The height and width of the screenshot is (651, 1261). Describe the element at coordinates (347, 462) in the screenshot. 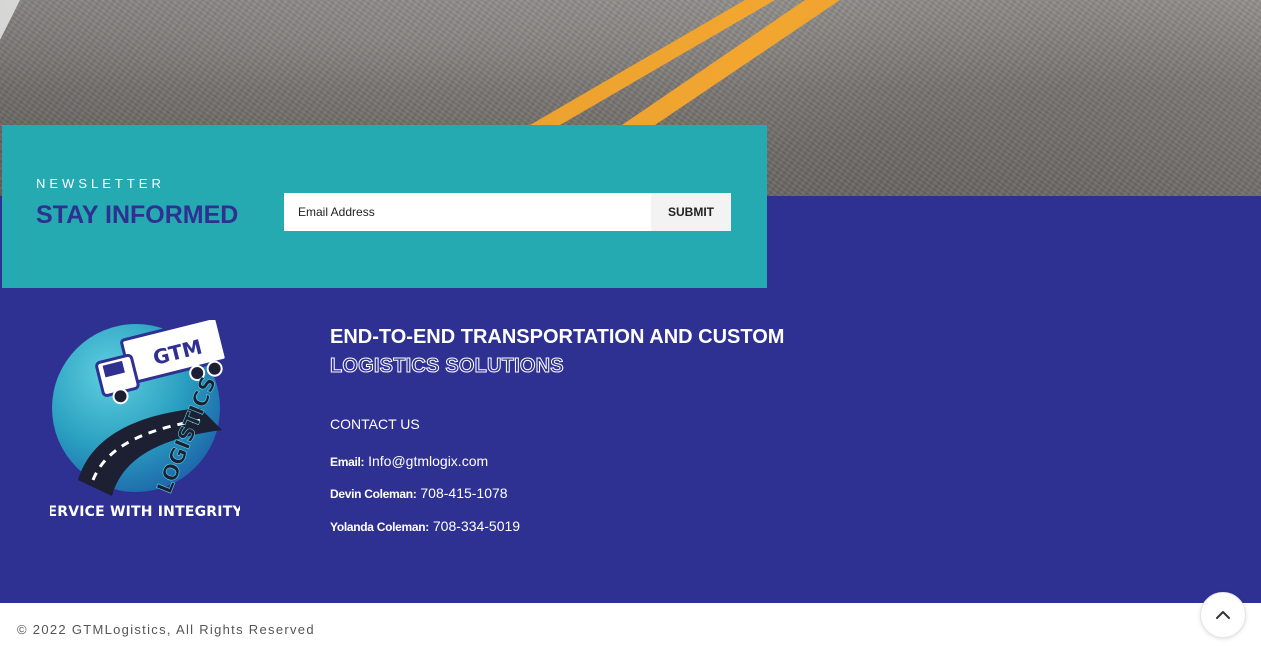

I see `contact-email-label: Email:` at that location.